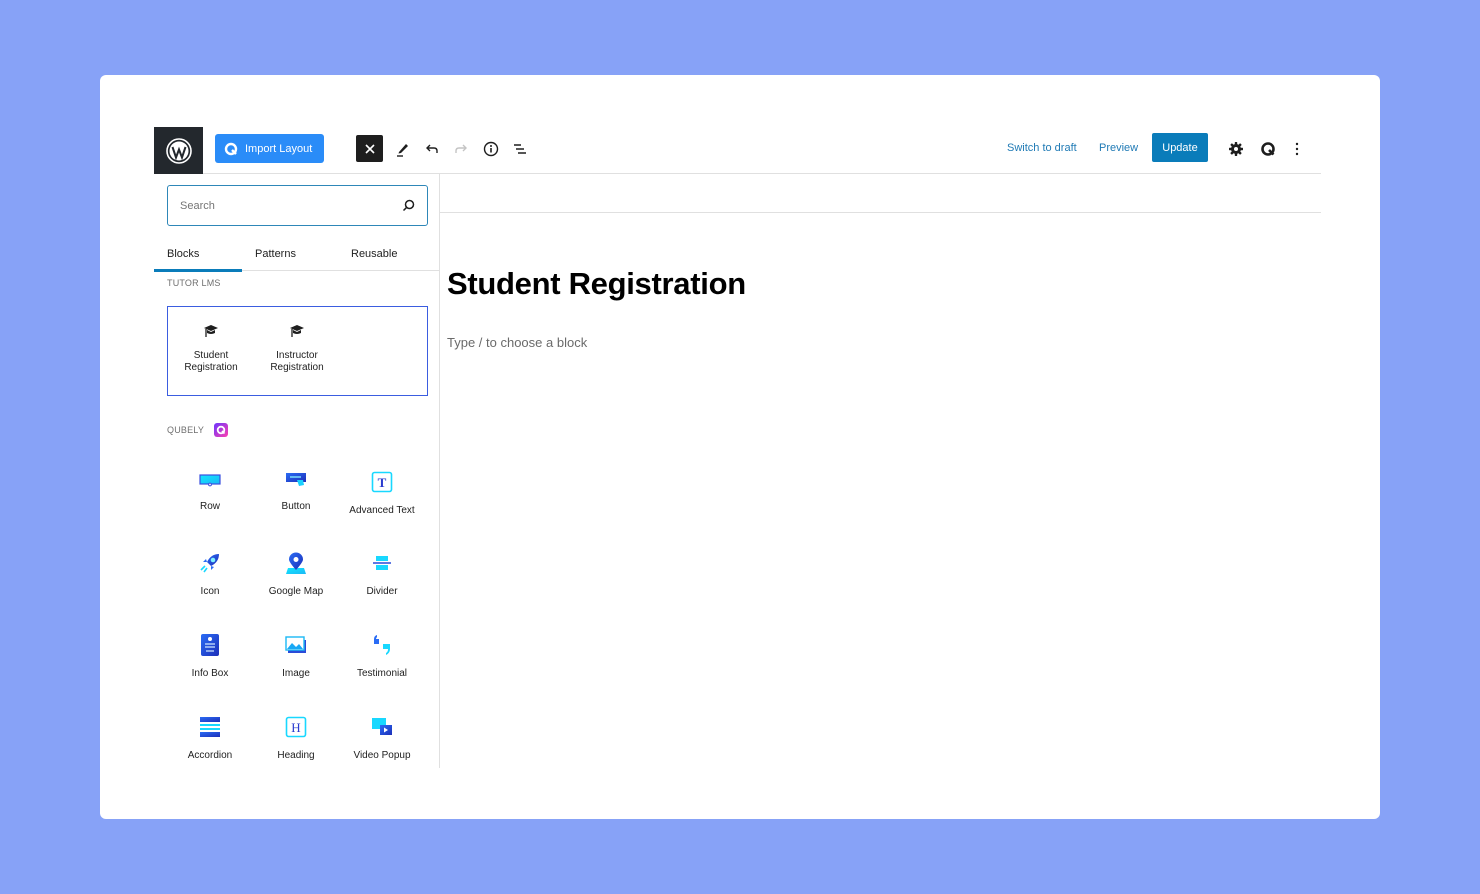 Image resolution: width=1480 pixels, height=894 pixels. What do you see at coordinates (210, 492) in the screenshot?
I see `block-row: Row` at bounding box center [210, 492].